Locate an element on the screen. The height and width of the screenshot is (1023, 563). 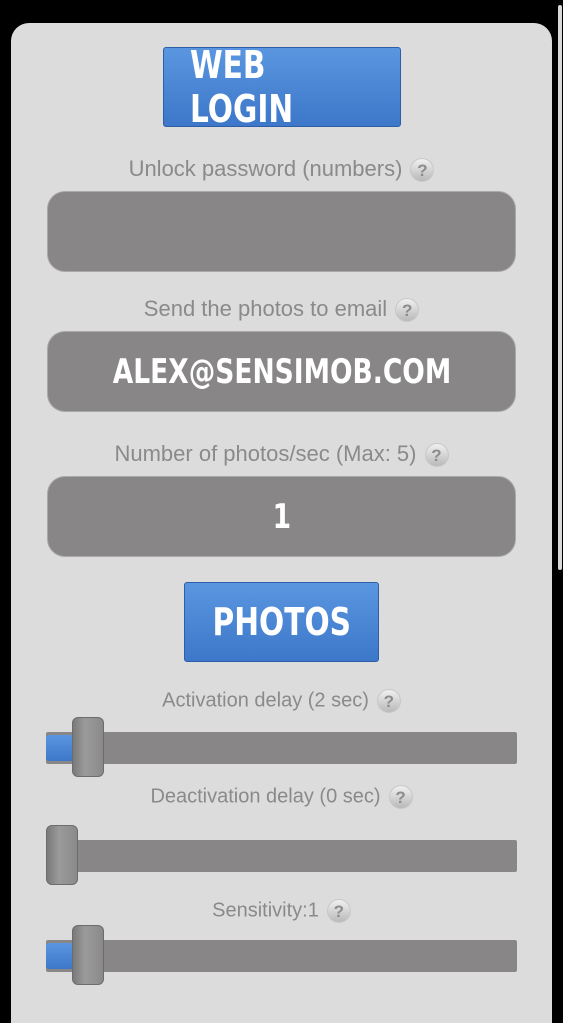
sensitivity-slider is located at coordinates (281, 955).